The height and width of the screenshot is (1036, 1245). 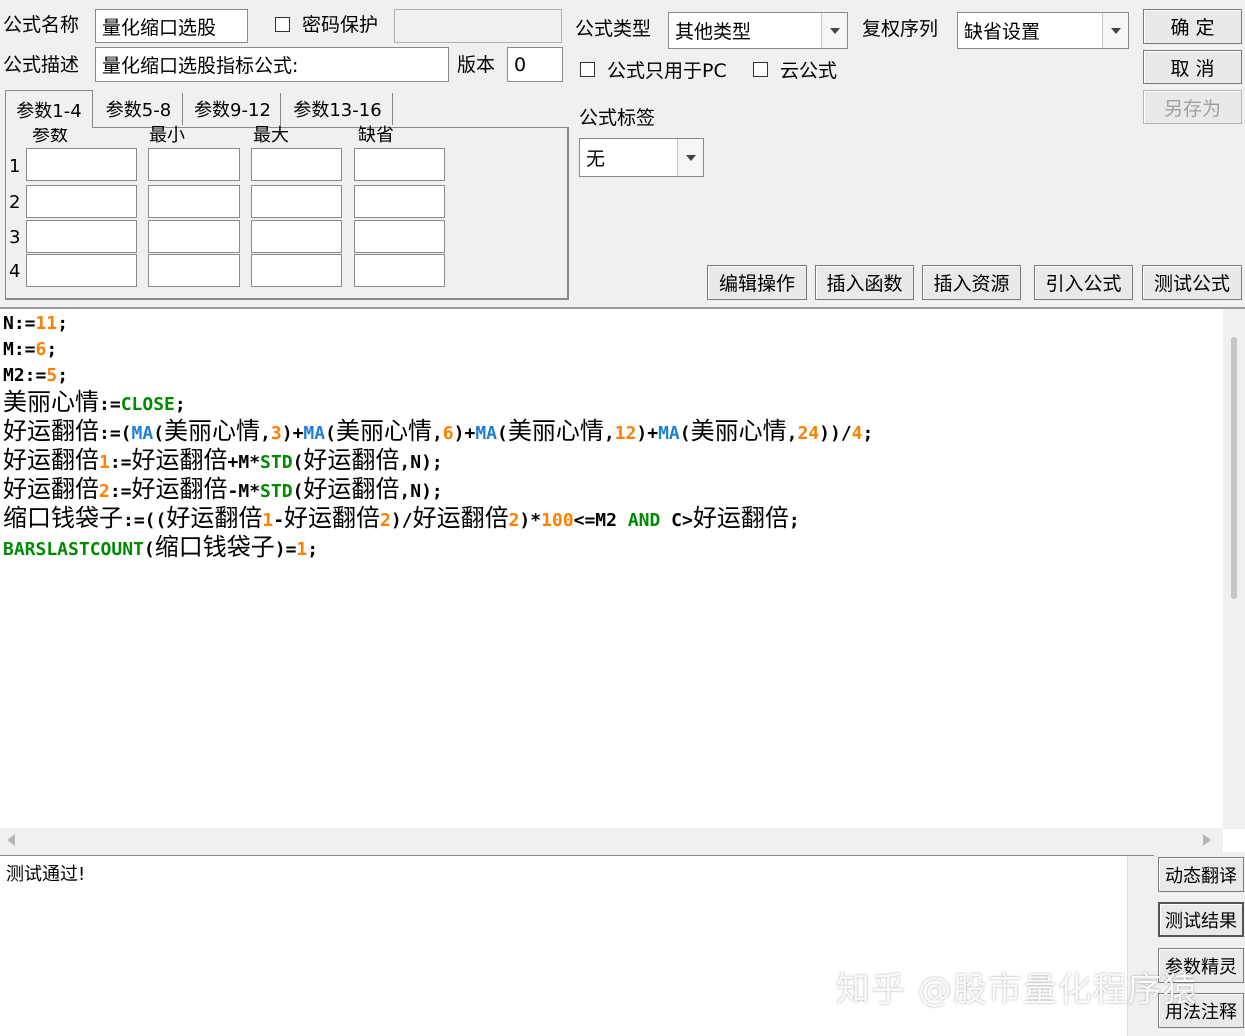 I want to click on param-header-min: 最小, so click(x=167, y=135).